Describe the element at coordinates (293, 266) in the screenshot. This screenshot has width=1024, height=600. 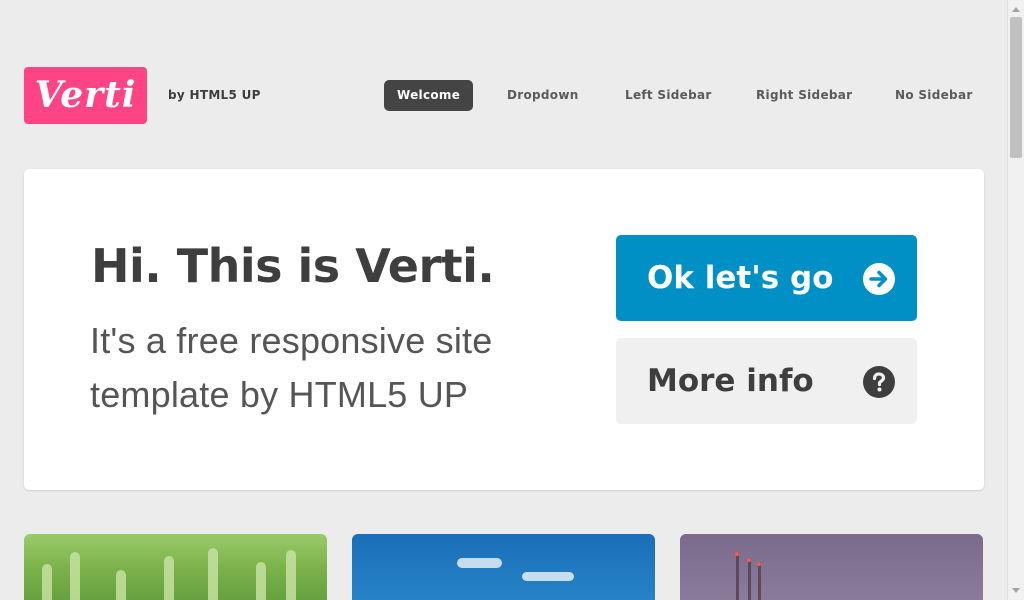
I see `banner-title: Hi. This is Verti.` at that location.